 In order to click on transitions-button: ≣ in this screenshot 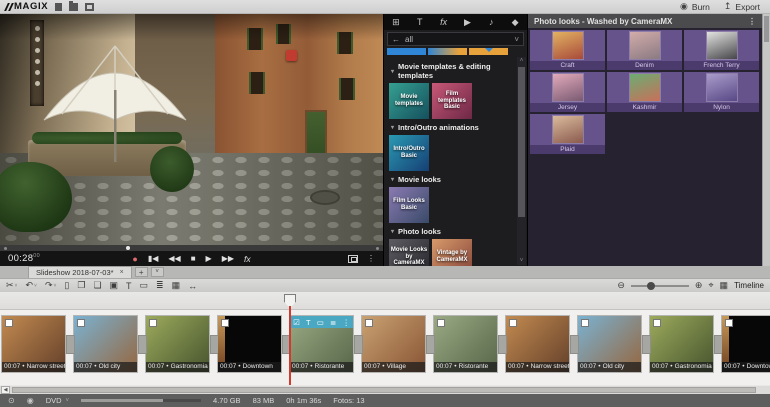, I will do `click(160, 285)`.